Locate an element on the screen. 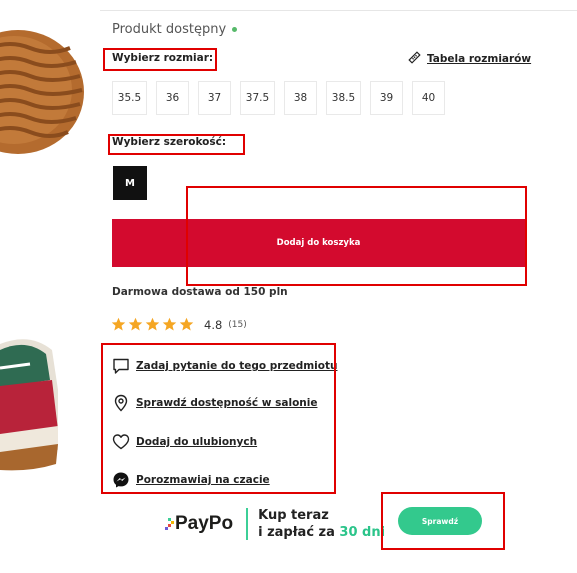  ruler-icon is located at coordinates (414, 59).